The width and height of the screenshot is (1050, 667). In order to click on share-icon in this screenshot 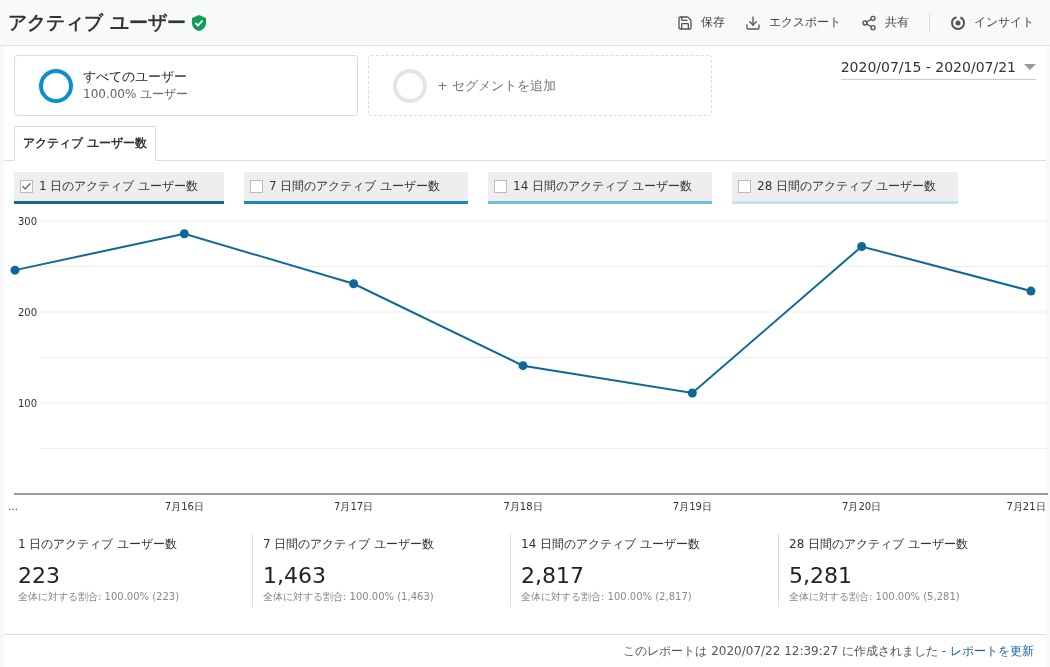, I will do `click(869, 22)`.